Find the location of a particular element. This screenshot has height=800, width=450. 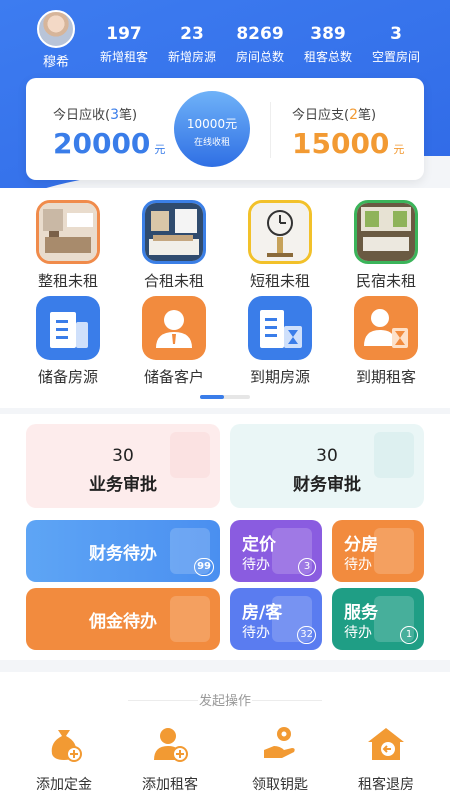

grid-label: 整租未租 is located at coordinates (67, 281).